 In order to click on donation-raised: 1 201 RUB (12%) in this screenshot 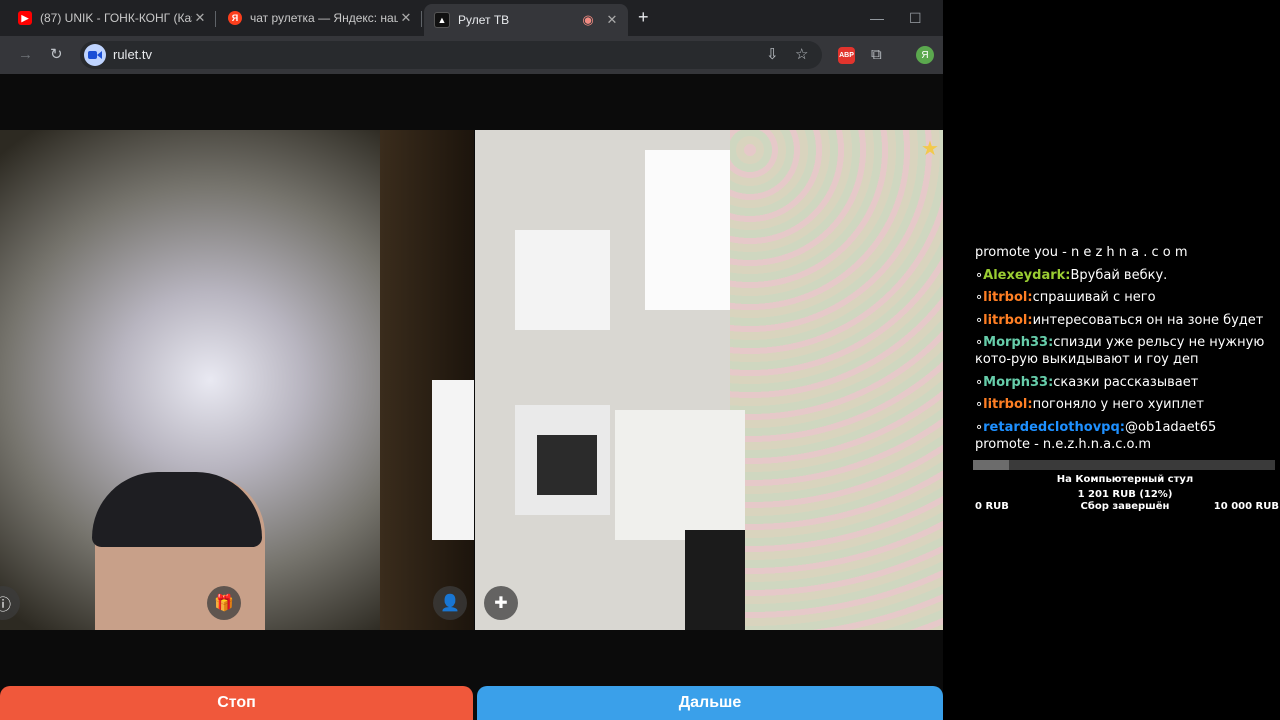, I will do `click(1125, 494)`.